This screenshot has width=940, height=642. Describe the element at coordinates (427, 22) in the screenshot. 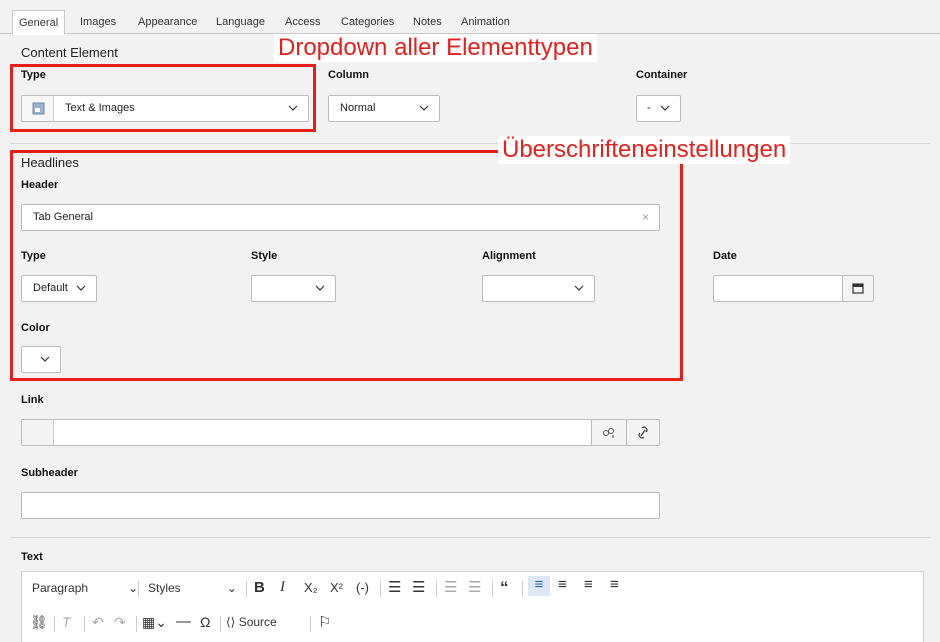

I see `tab-notes: Notes` at that location.